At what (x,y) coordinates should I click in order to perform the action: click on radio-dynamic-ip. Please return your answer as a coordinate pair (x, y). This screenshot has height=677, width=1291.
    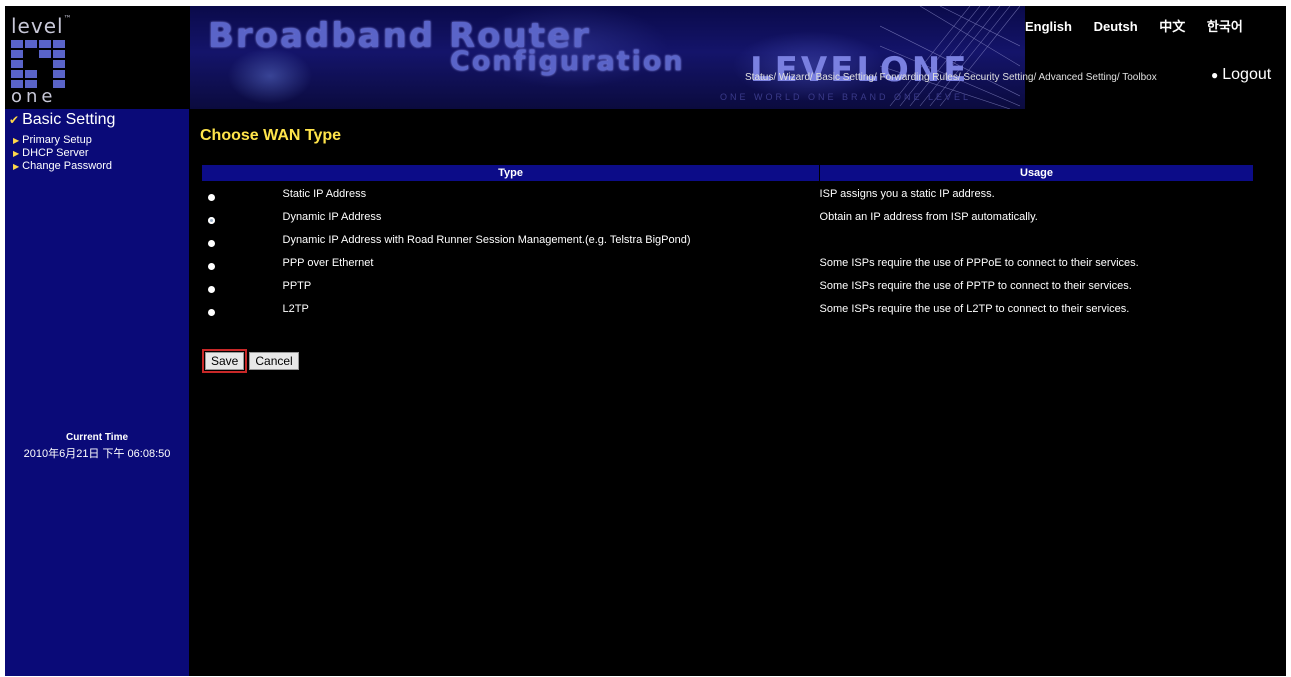
    Looking at the image, I should click on (211, 220).